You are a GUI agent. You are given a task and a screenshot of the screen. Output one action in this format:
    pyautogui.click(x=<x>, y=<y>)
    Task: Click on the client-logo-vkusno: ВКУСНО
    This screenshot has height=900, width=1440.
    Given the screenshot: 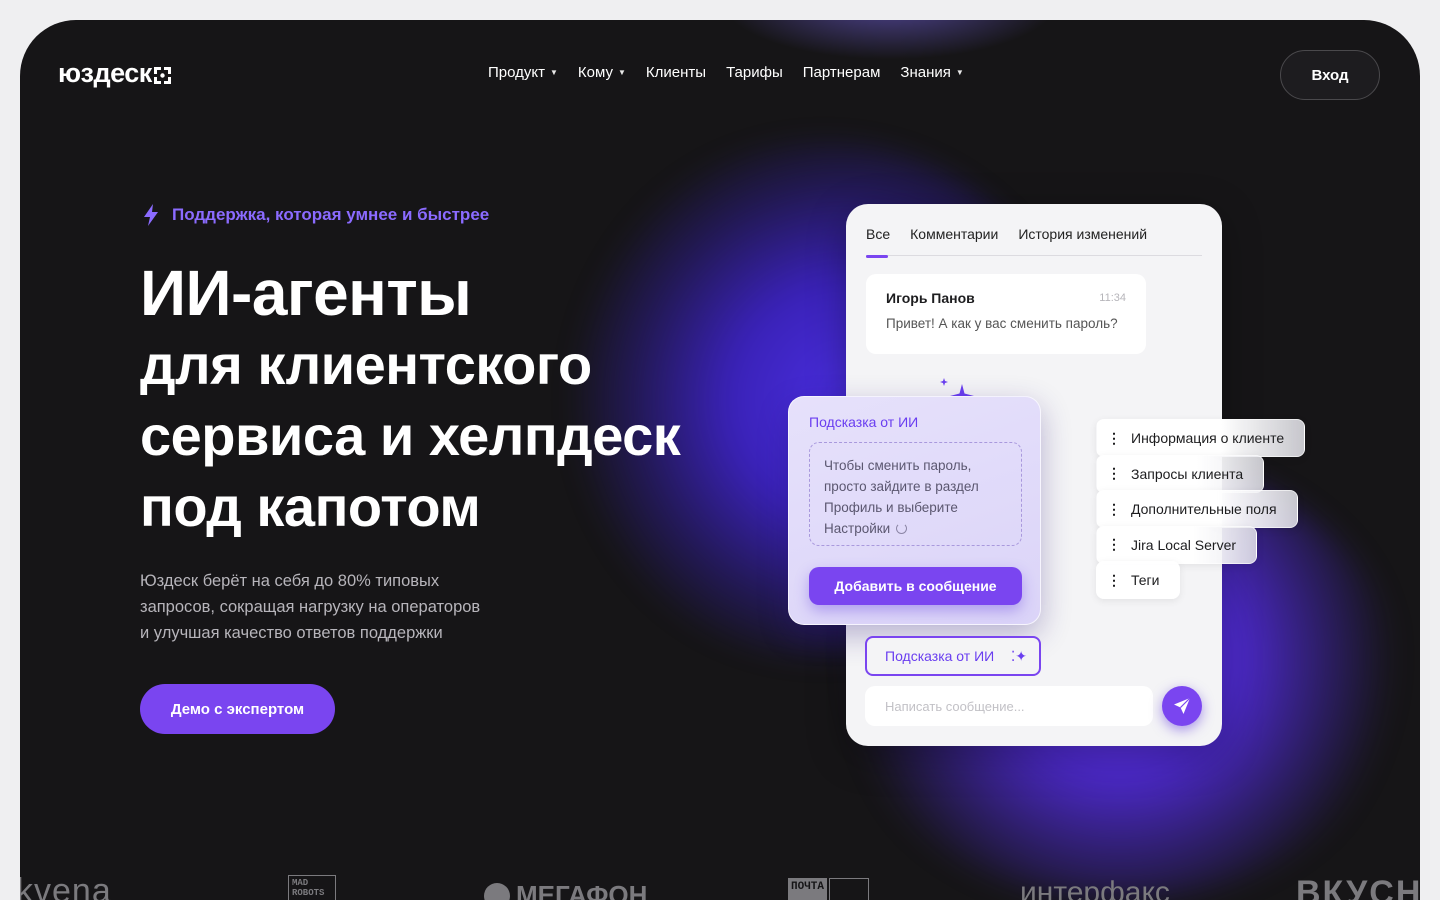 What is the action you would take?
    pyautogui.click(x=1358, y=887)
    